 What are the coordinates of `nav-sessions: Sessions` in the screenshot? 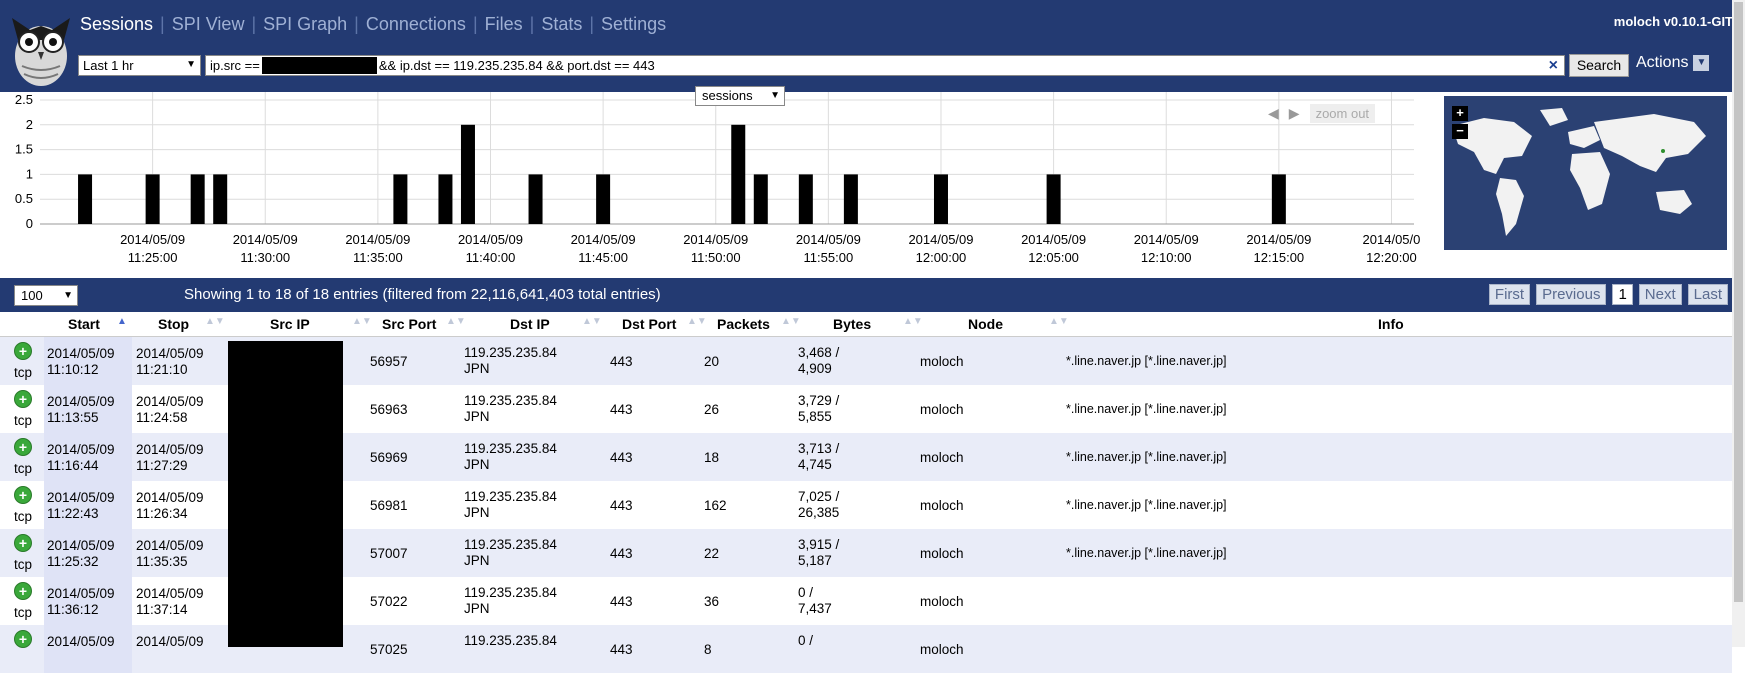 It's located at (116, 24).